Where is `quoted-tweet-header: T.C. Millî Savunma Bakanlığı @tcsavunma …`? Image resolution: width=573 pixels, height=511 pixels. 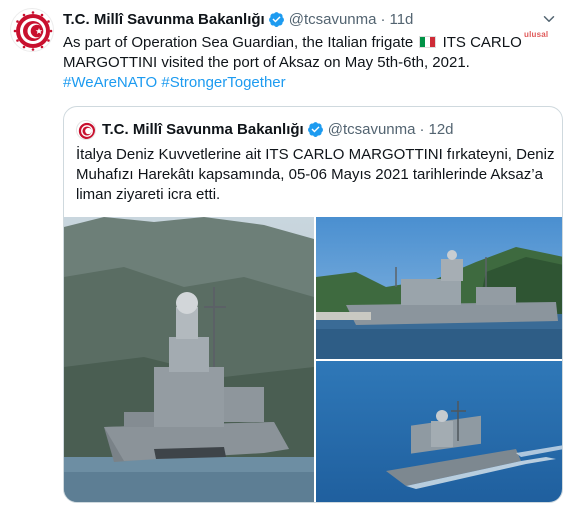
quoted-tweet-header: T.C. Millî Savunma Bakanlığı @tcsavunma … is located at coordinates (278, 129).